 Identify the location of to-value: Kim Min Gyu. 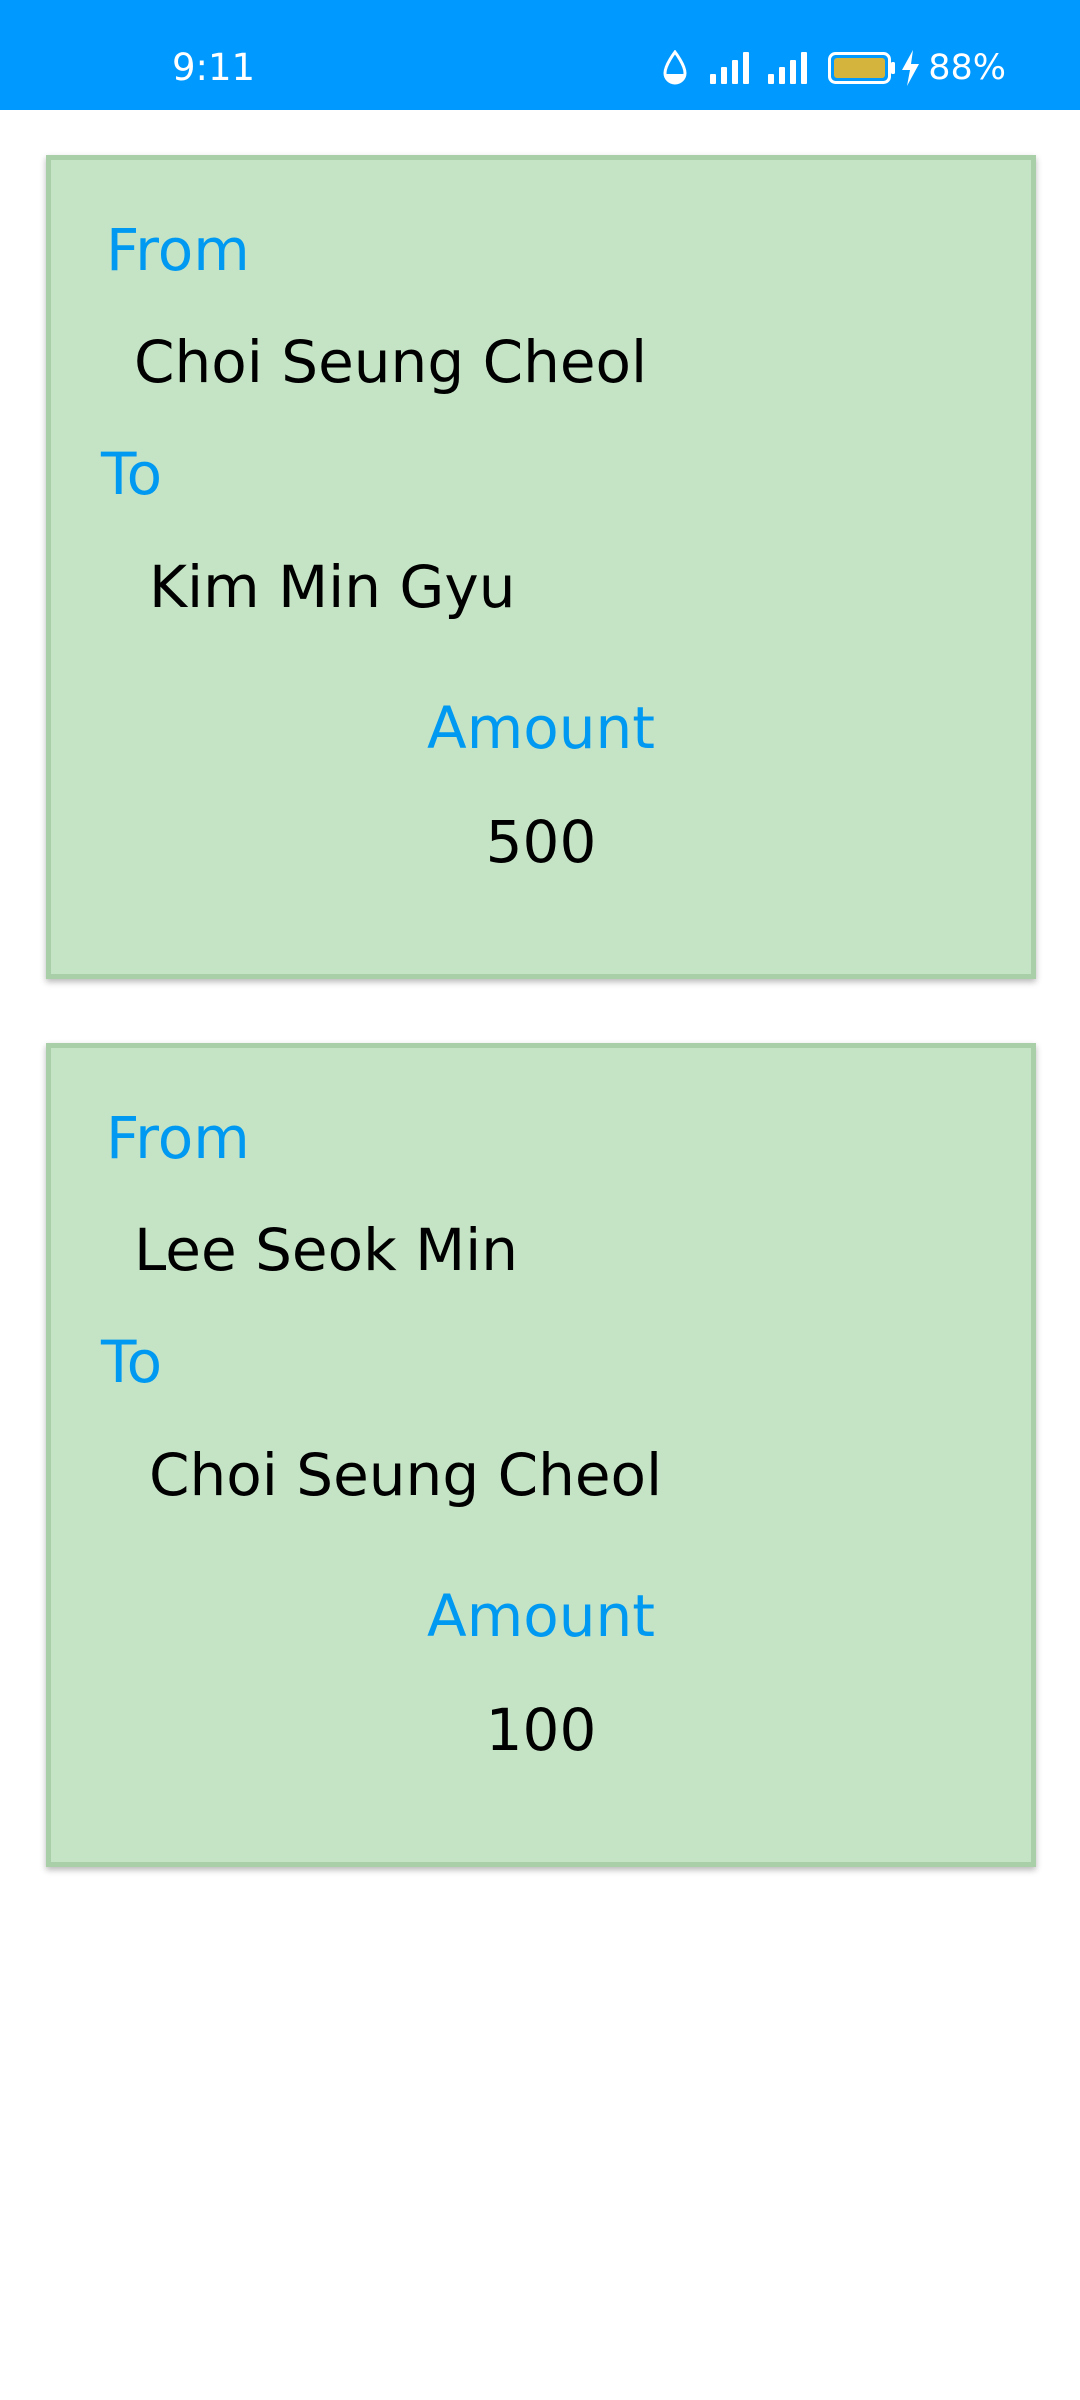
(332, 587).